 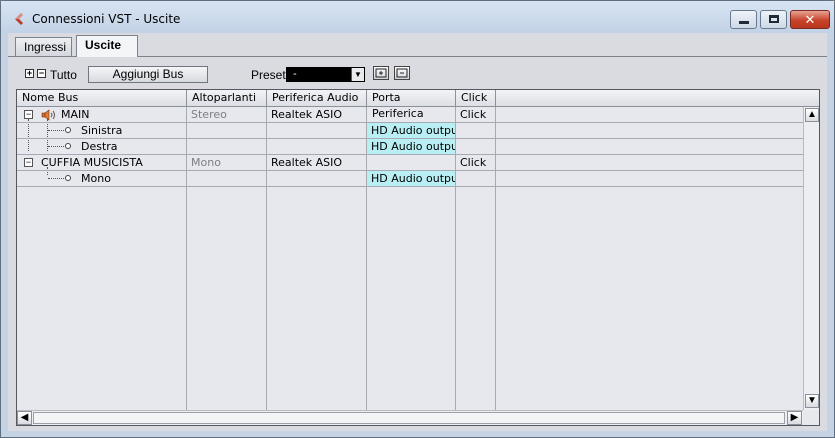 I want to click on col-header-speakers: Altoparlanti, so click(x=227, y=98).